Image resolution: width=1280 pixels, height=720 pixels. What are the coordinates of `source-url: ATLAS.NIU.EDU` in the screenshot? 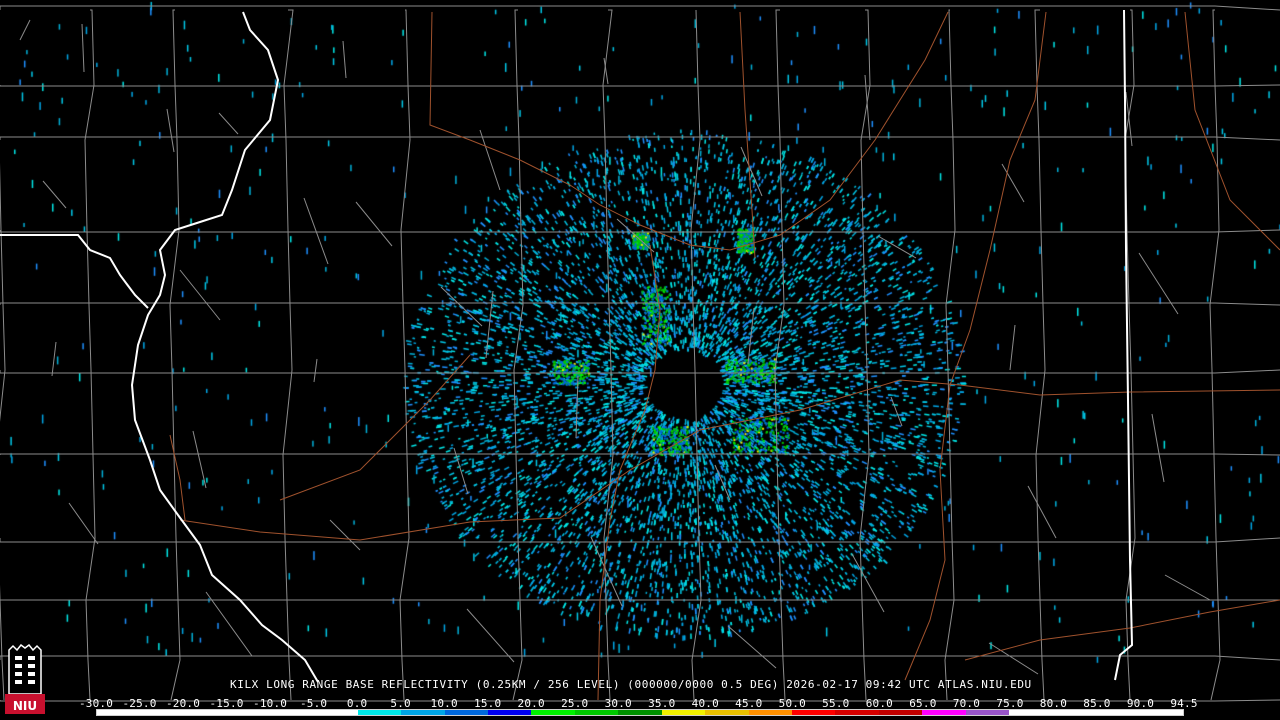 It's located at (984, 684).